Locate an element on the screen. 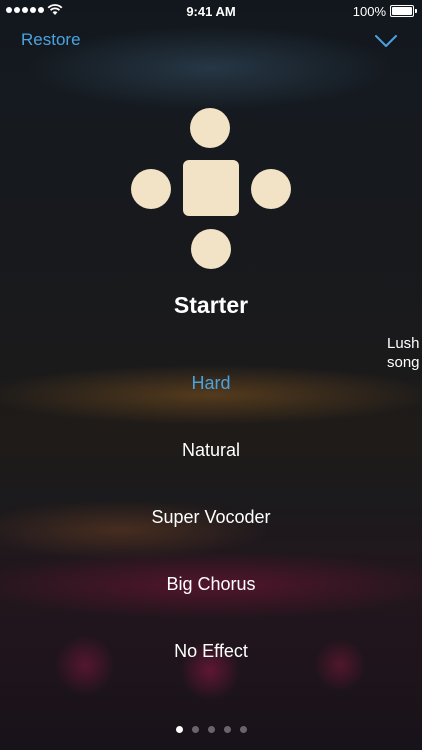  dpad-bottom-circle is located at coordinates (211, 249).